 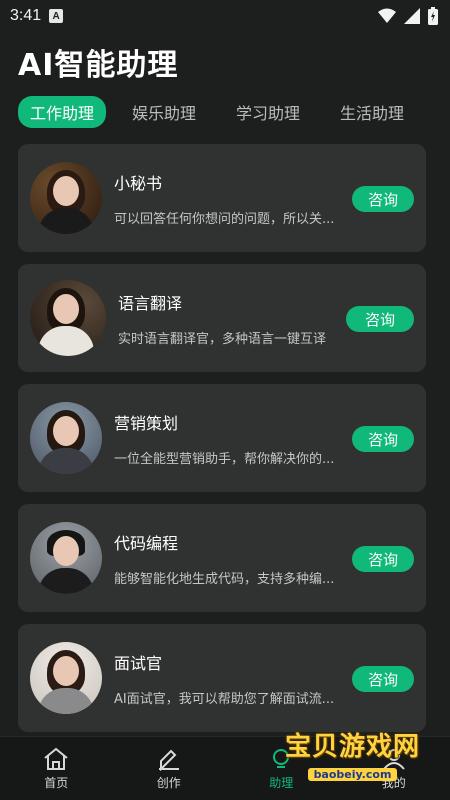 What do you see at coordinates (56, 782) in the screenshot?
I see `nav-label: 首页` at bounding box center [56, 782].